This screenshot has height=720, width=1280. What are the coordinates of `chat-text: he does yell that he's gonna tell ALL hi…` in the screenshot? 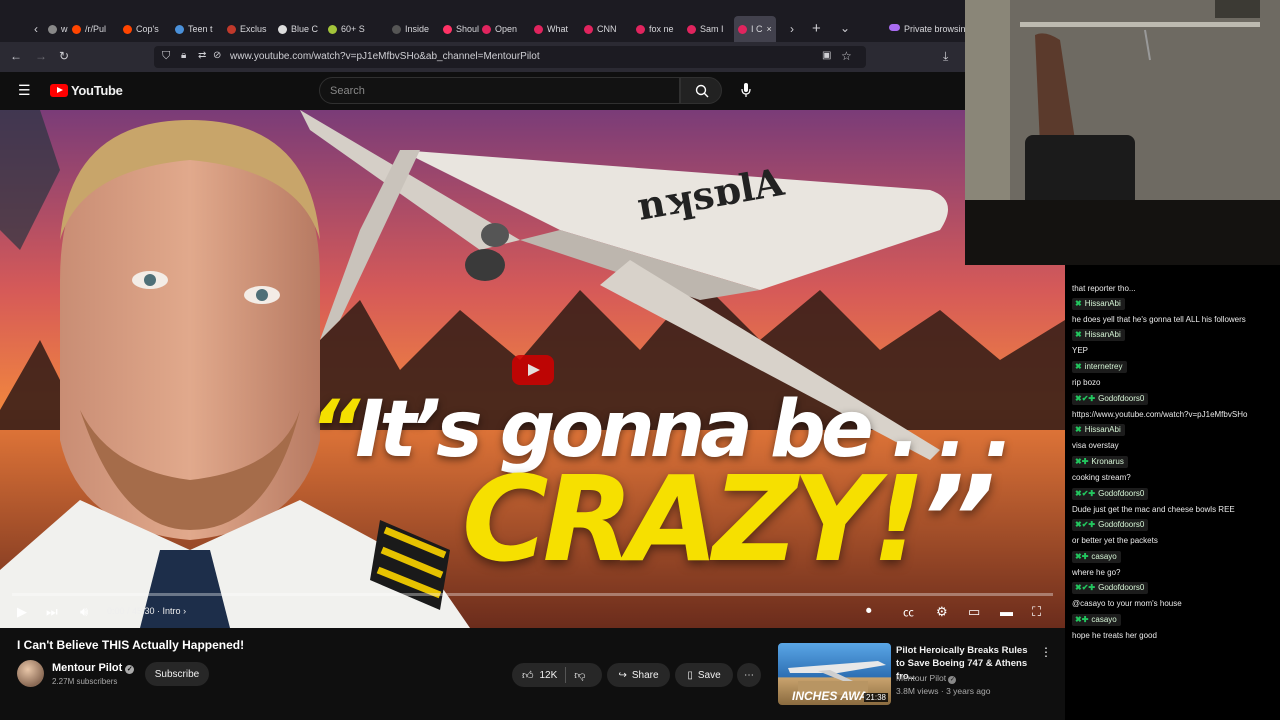 It's located at (1159, 319).